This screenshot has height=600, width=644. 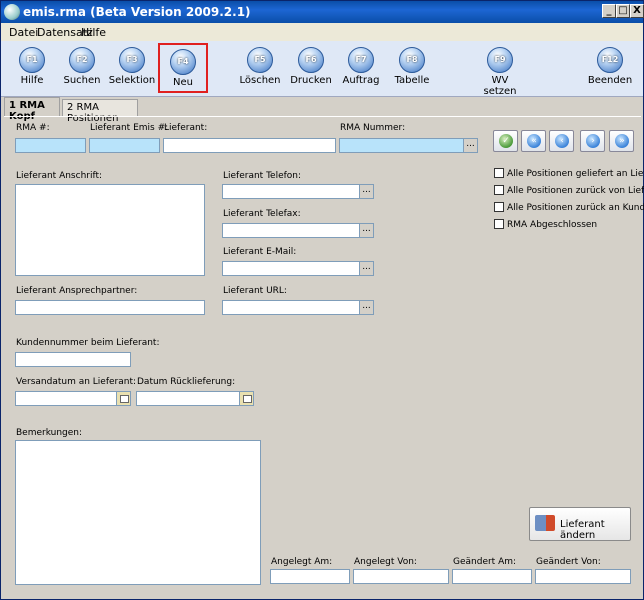 I want to click on lieferant-emis-nr-label: Lieferant Emis #:, so click(x=129, y=128).